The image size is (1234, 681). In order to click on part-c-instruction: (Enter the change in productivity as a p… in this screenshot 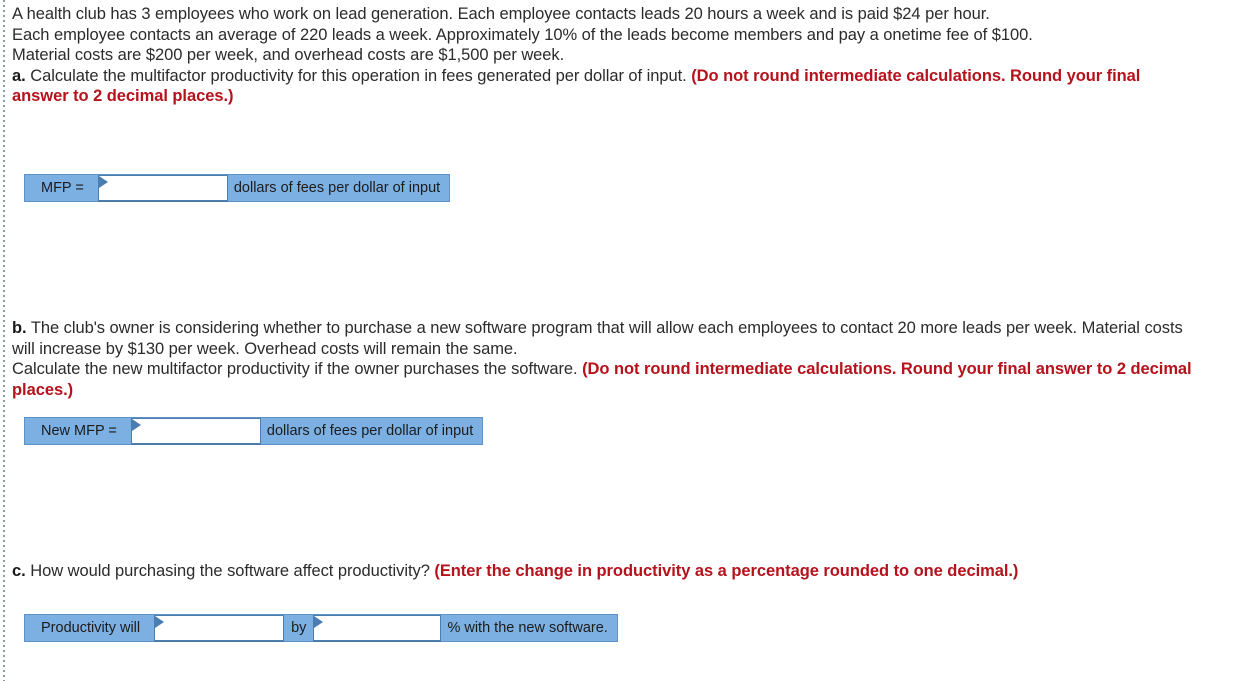, I will do `click(726, 571)`.